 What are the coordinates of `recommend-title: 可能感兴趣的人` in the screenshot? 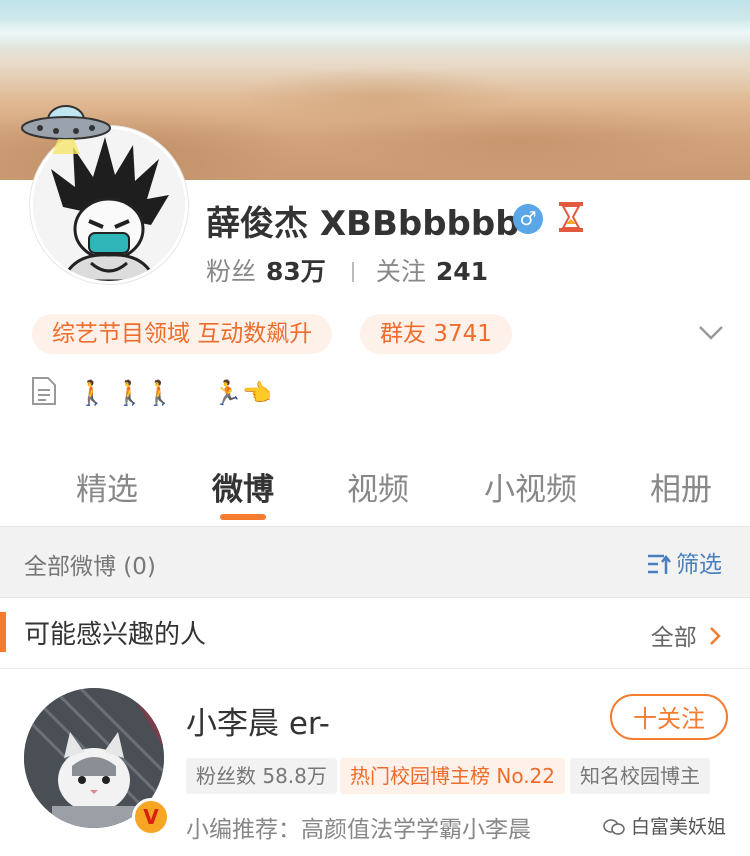 It's located at (115, 635).